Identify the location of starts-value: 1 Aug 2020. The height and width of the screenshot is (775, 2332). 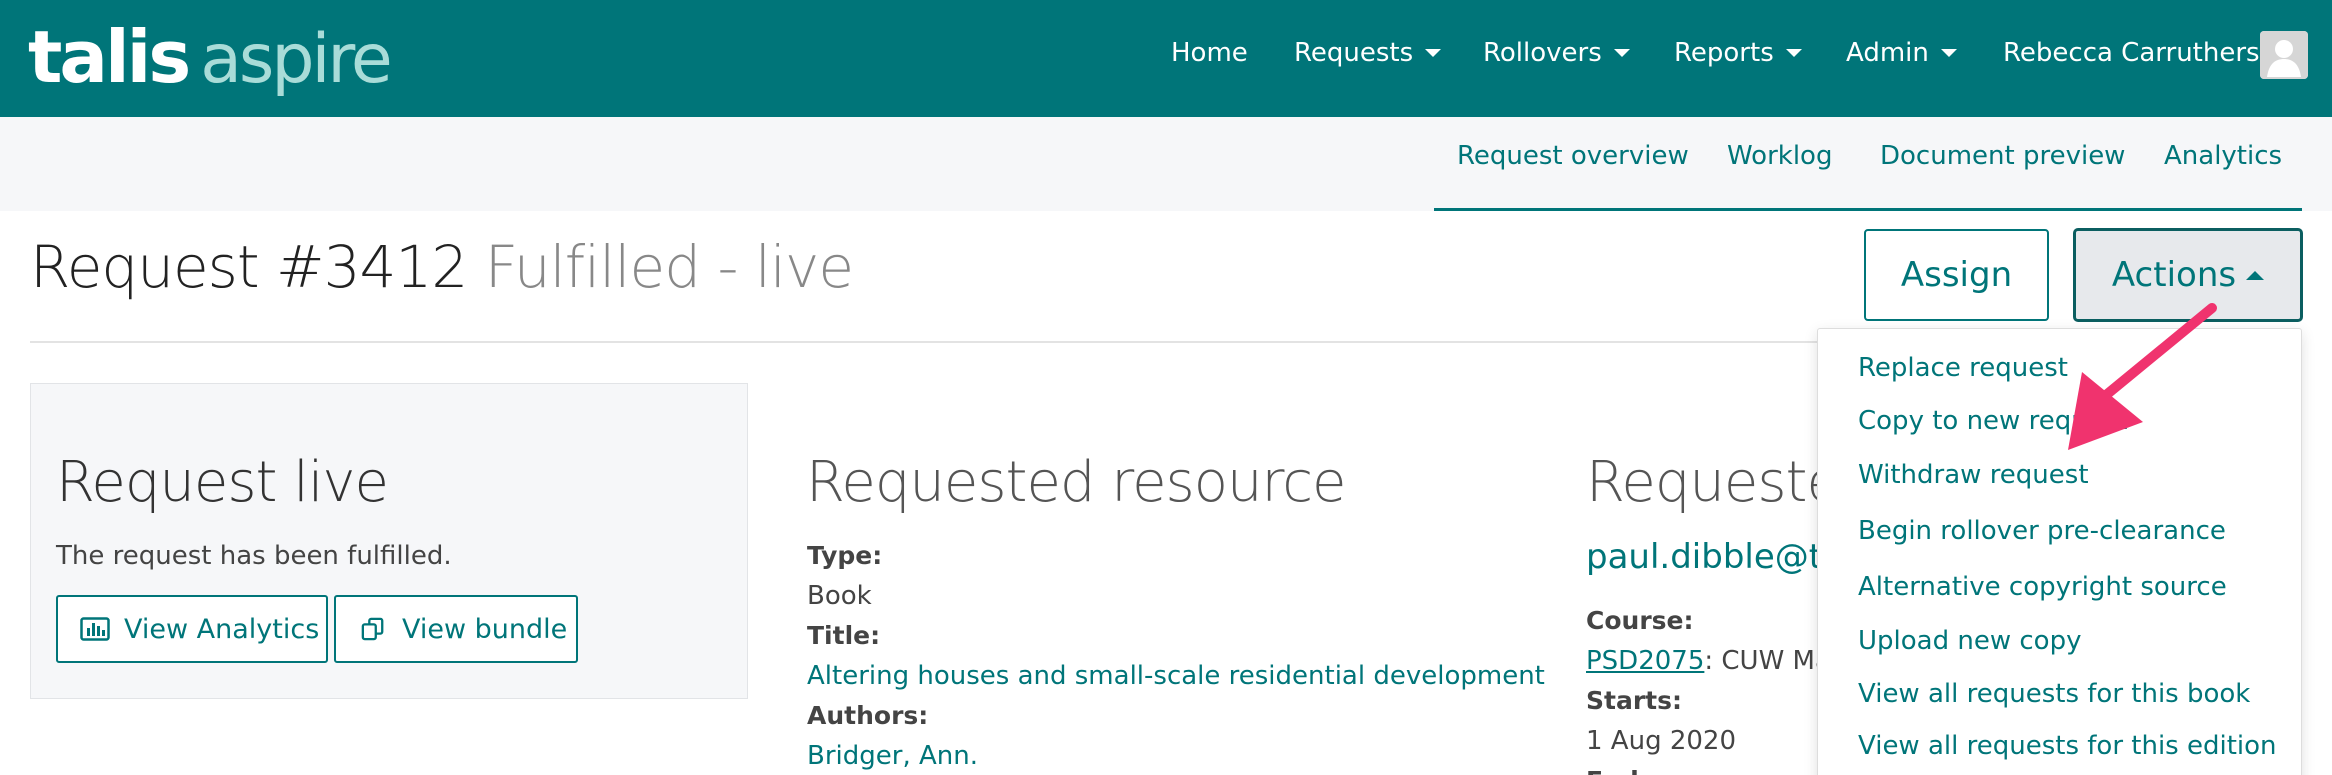
(1661, 741).